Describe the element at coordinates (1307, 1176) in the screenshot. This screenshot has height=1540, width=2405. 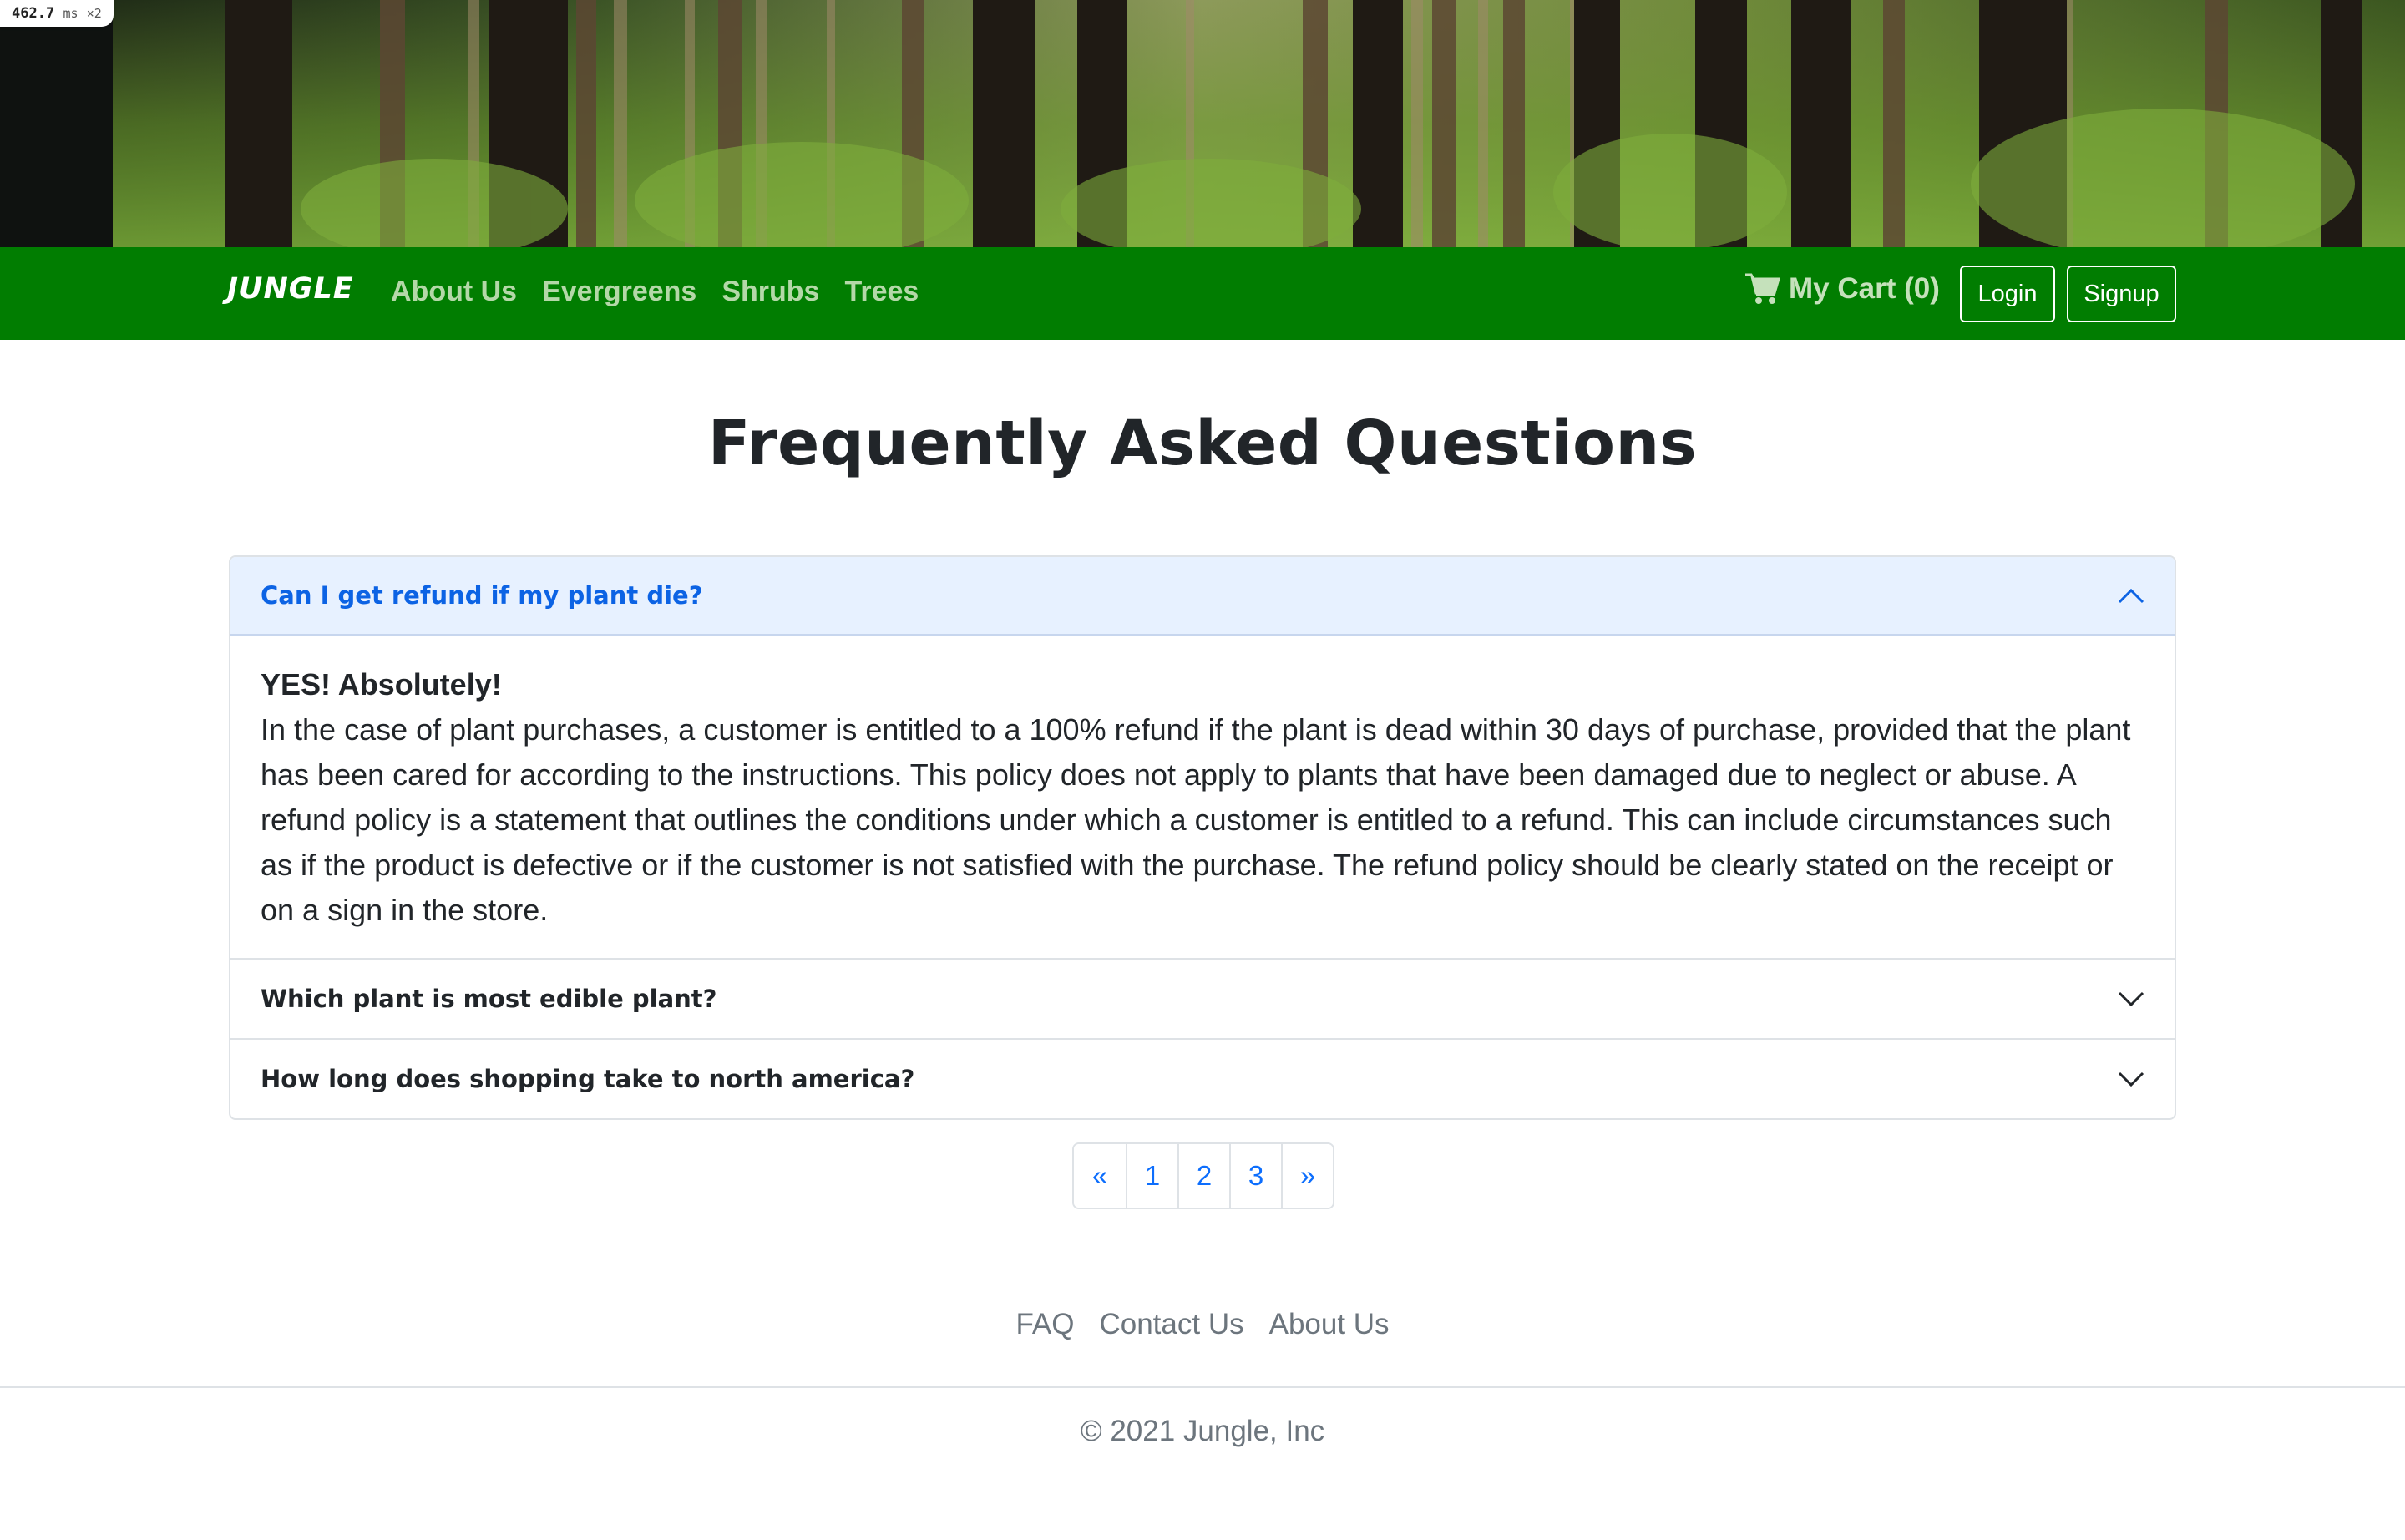
I see `pagination-next: »` at that location.